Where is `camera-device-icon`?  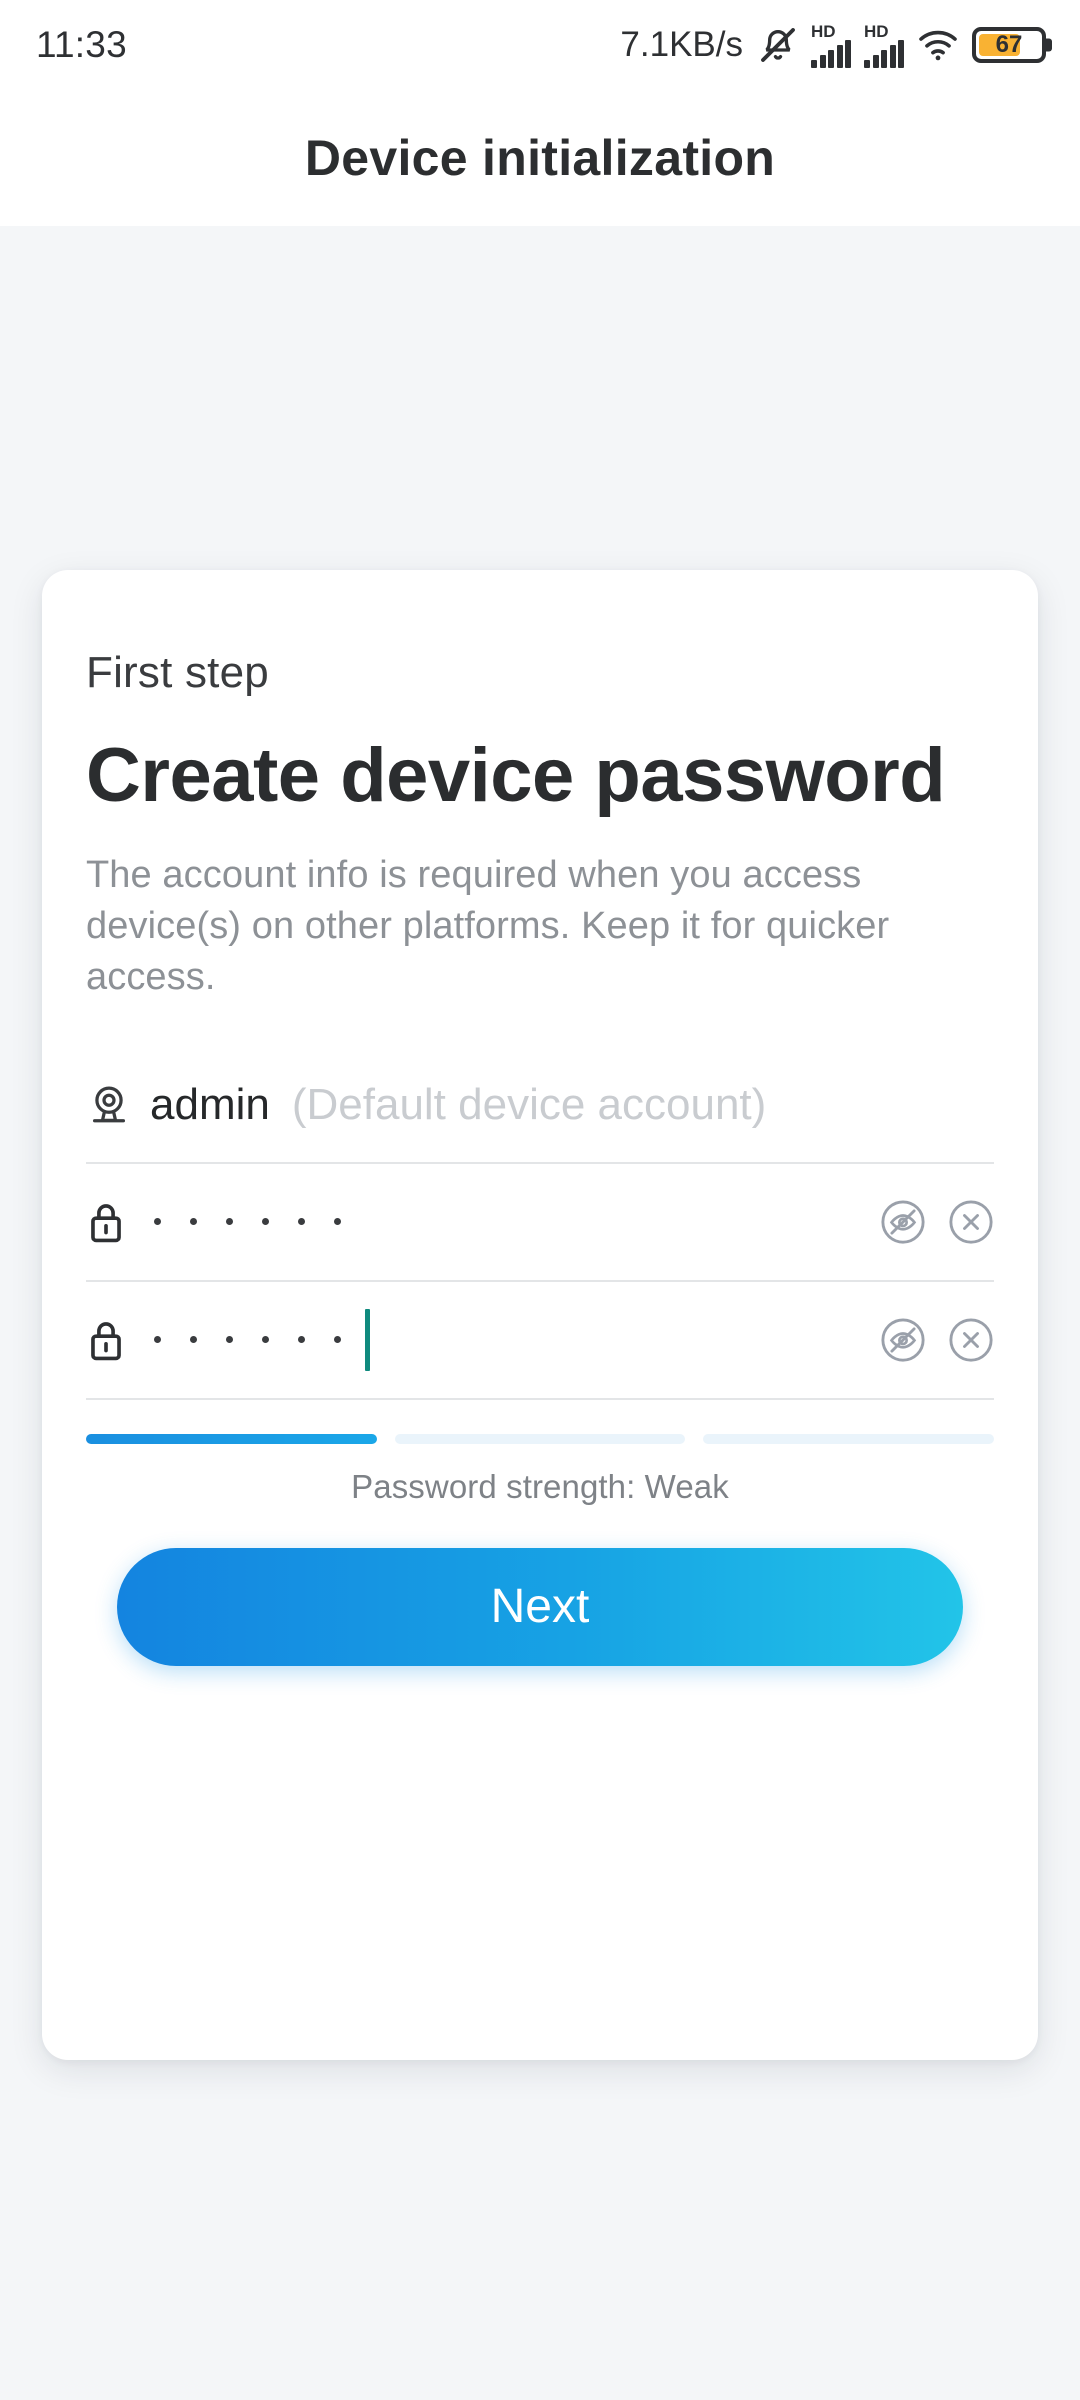
camera-device-icon is located at coordinates (118, 1105).